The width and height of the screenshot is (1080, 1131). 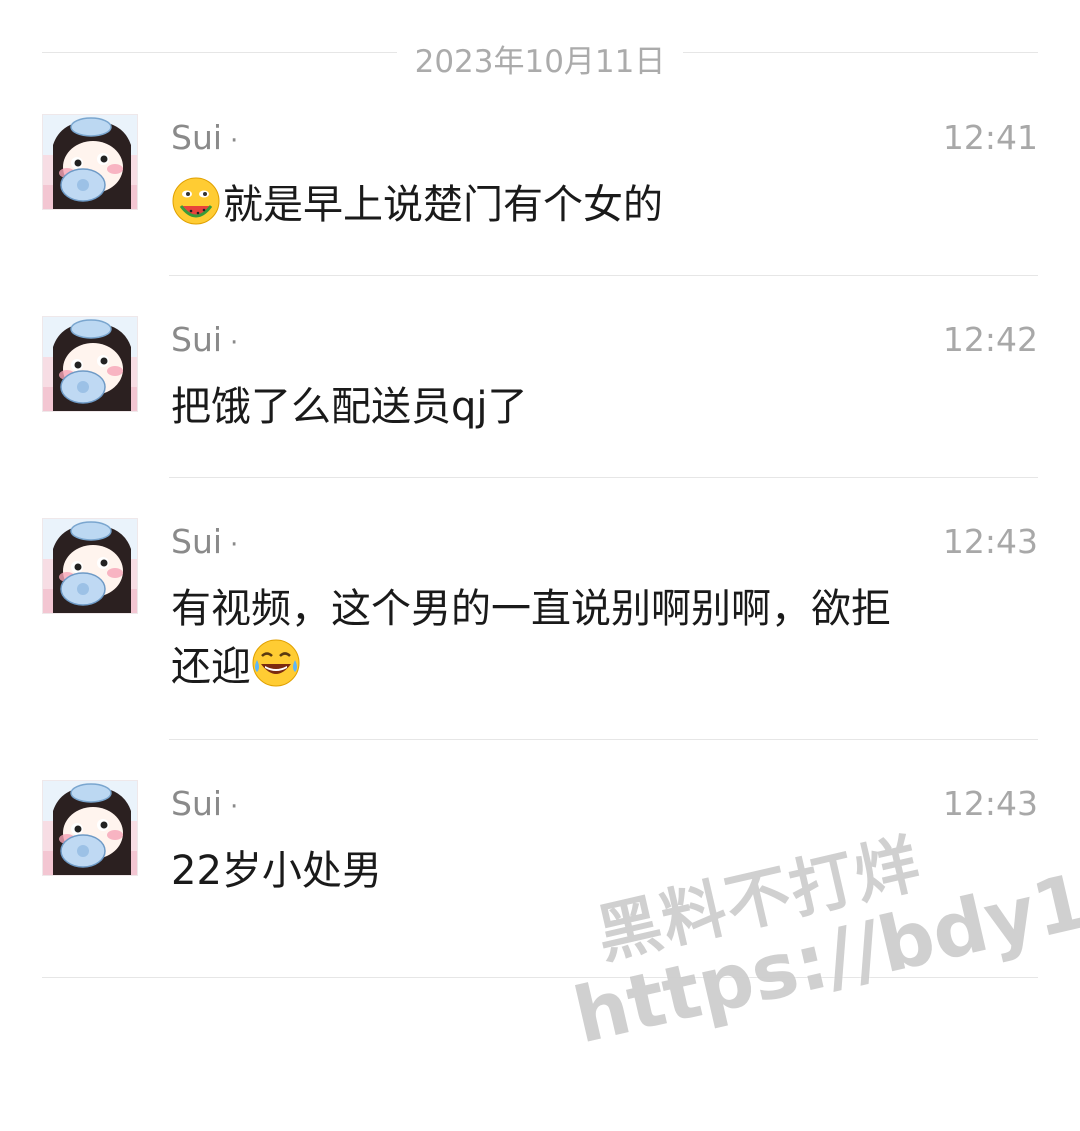 What do you see at coordinates (276, 663) in the screenshot?
I see `tears-of-joy-emoji` at bounding box center [276, 663].